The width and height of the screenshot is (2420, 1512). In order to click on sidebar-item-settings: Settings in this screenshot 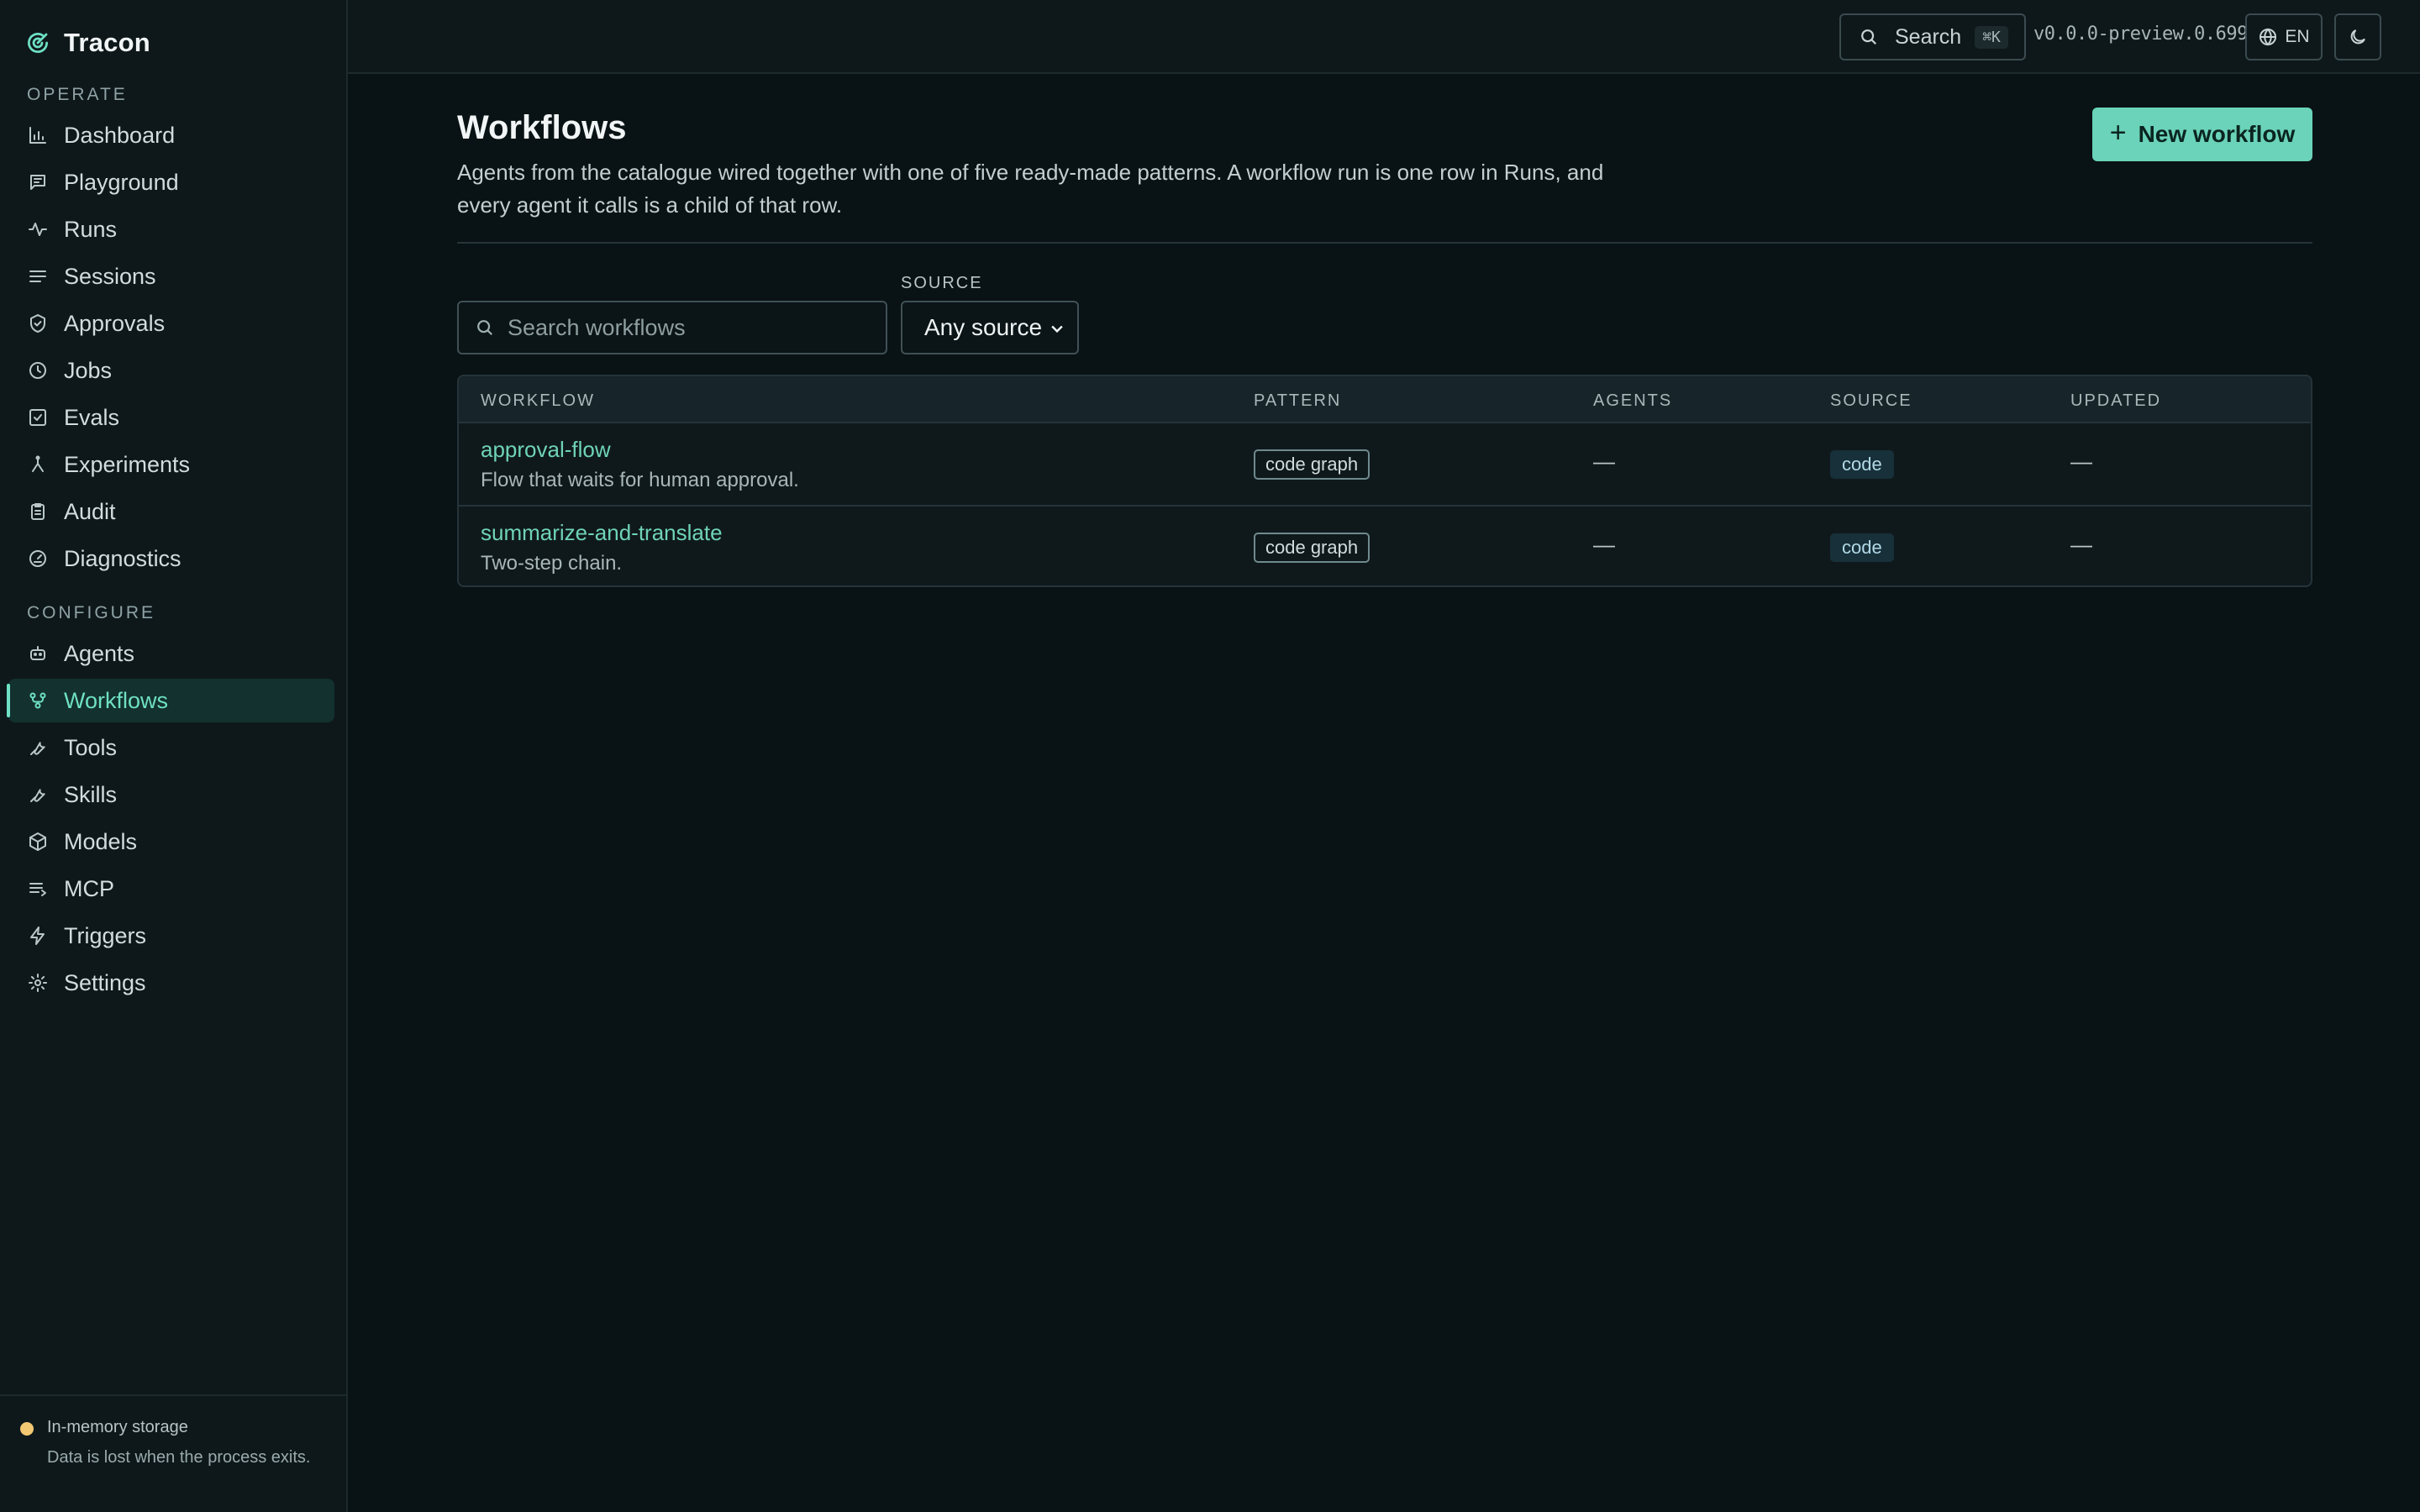, I will do `click(171, 983)`.